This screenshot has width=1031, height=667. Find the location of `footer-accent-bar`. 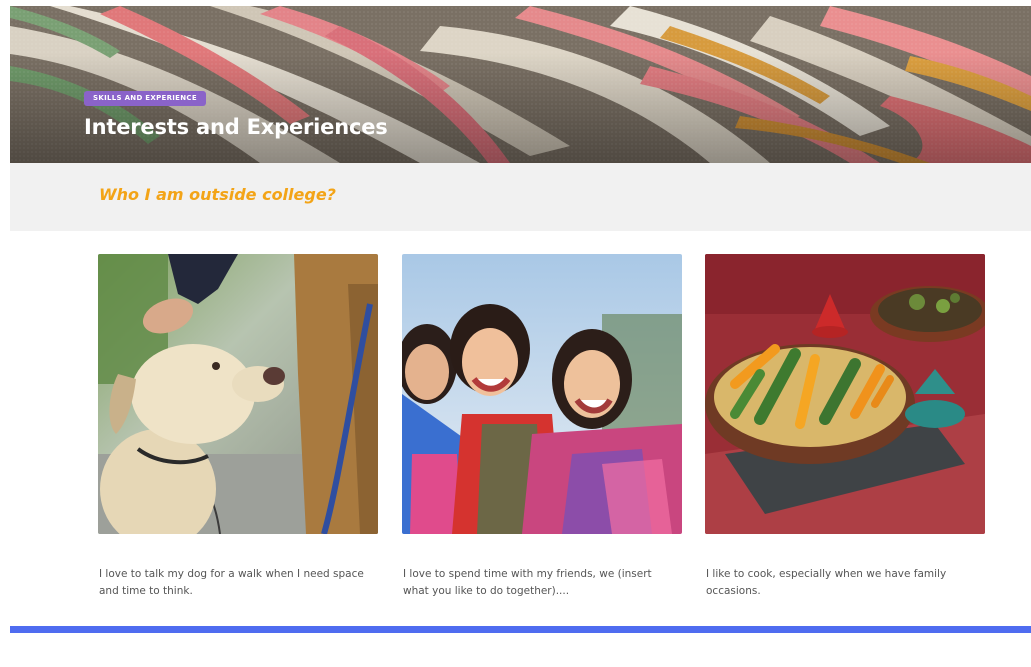

footer-accent-bar is located at coordinates (520, 629).